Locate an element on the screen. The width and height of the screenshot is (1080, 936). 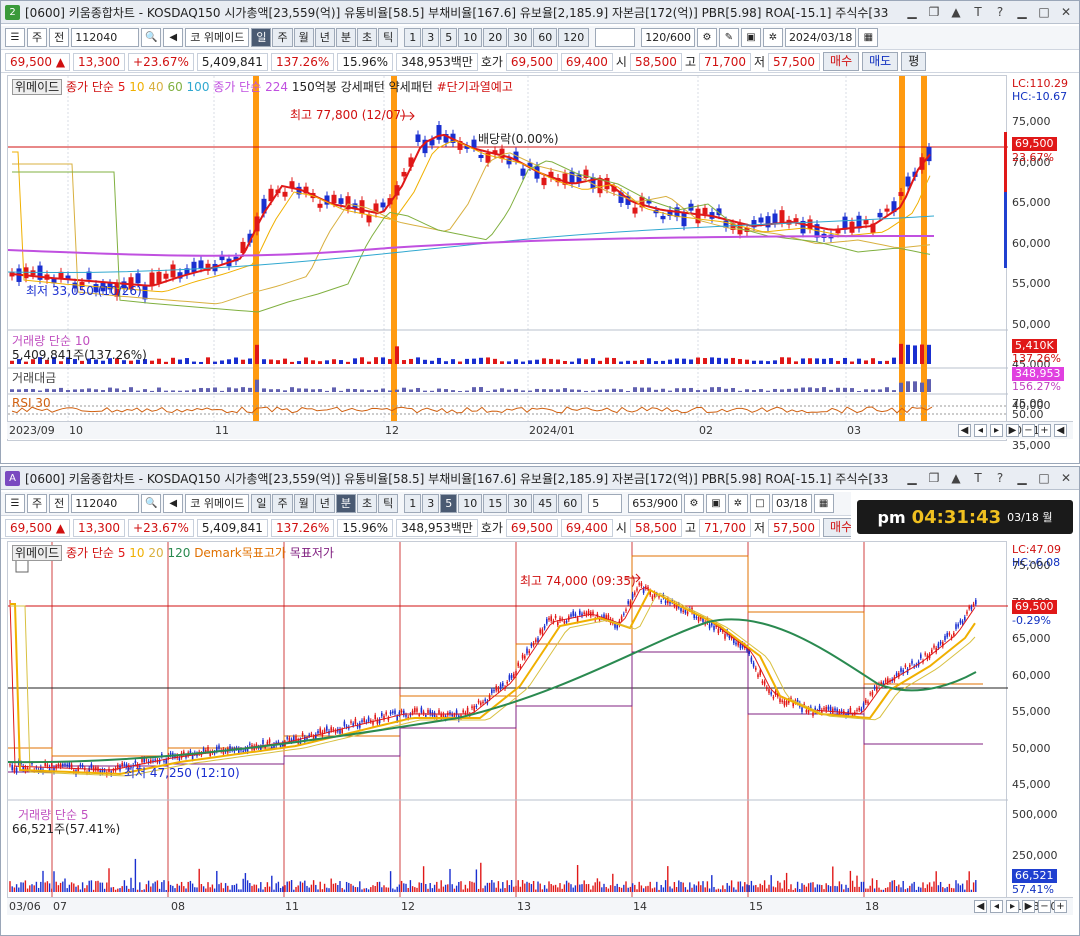
interval-tab-6: 45 is located at coordinates (545, 503).